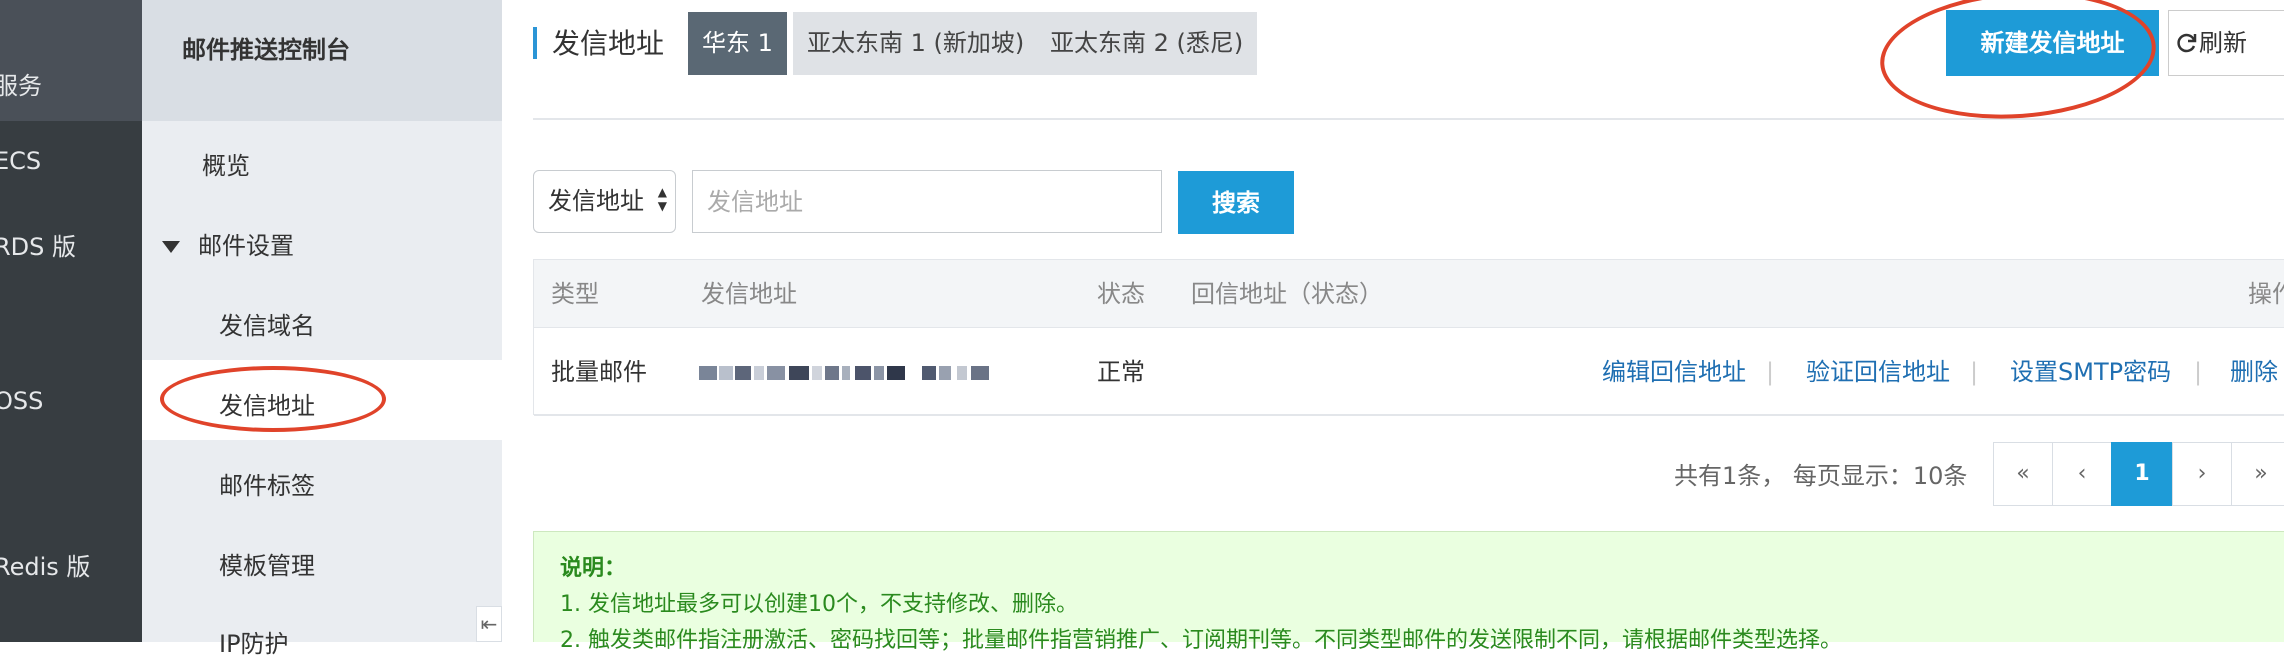 Image resolution: width=2284 pixels, height=659 pixels. What do you see at coordinates (1674, 372) in the screenshot?
I see `edit-reply-address-link: 编辑回信地址` at bounding box center [1674, 372].